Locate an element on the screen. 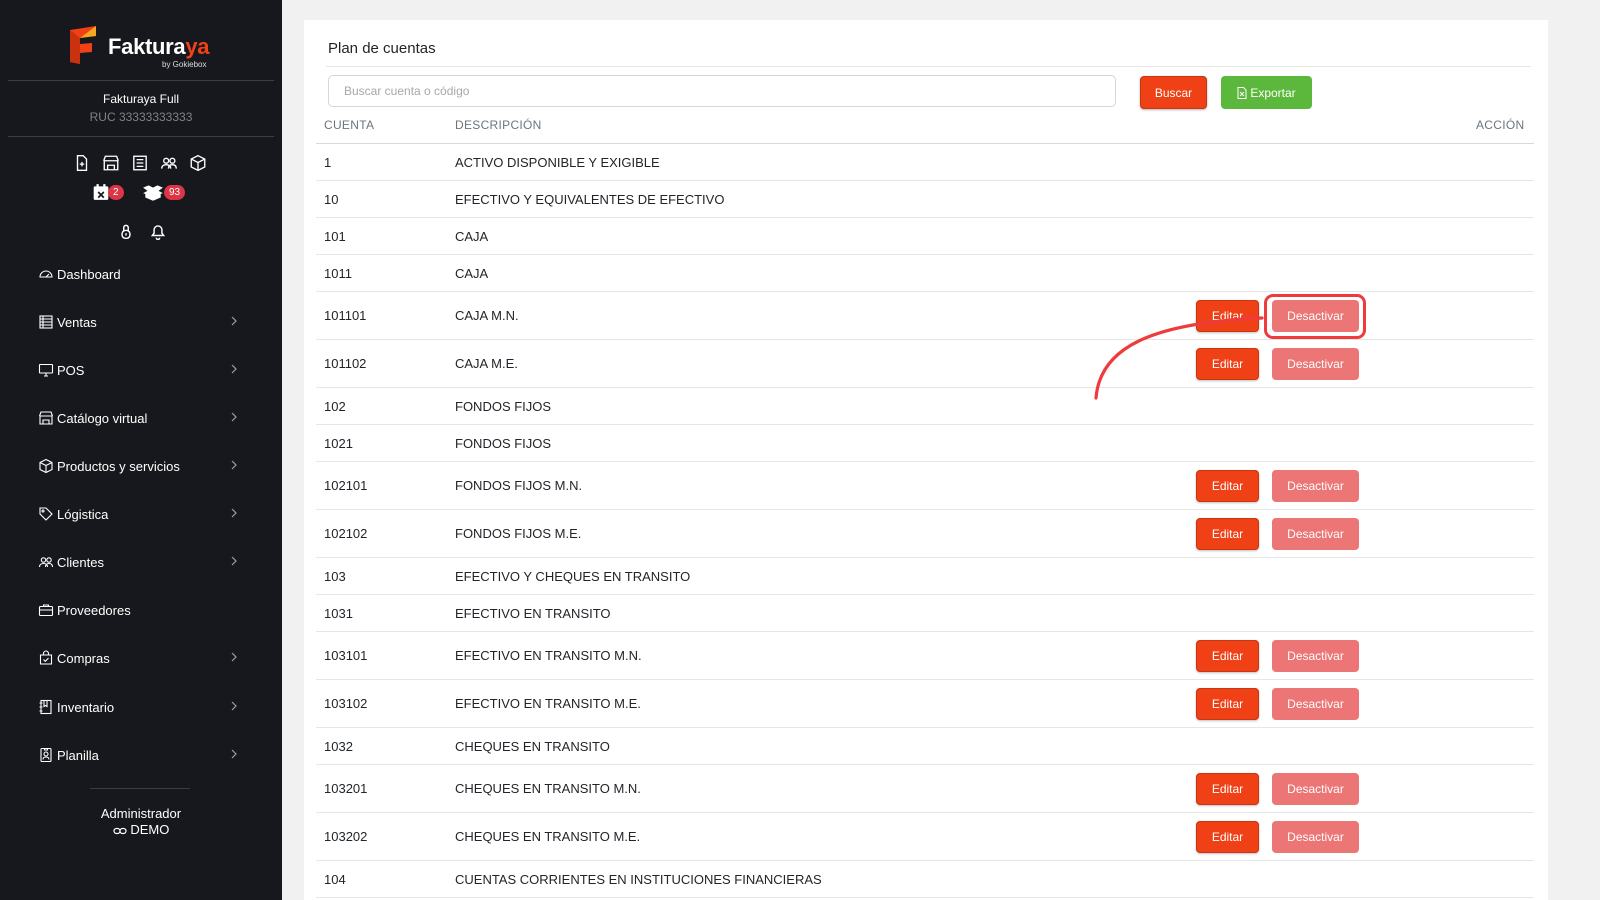  cell-cuenta: 1011 is located at coordinates (338, 273).